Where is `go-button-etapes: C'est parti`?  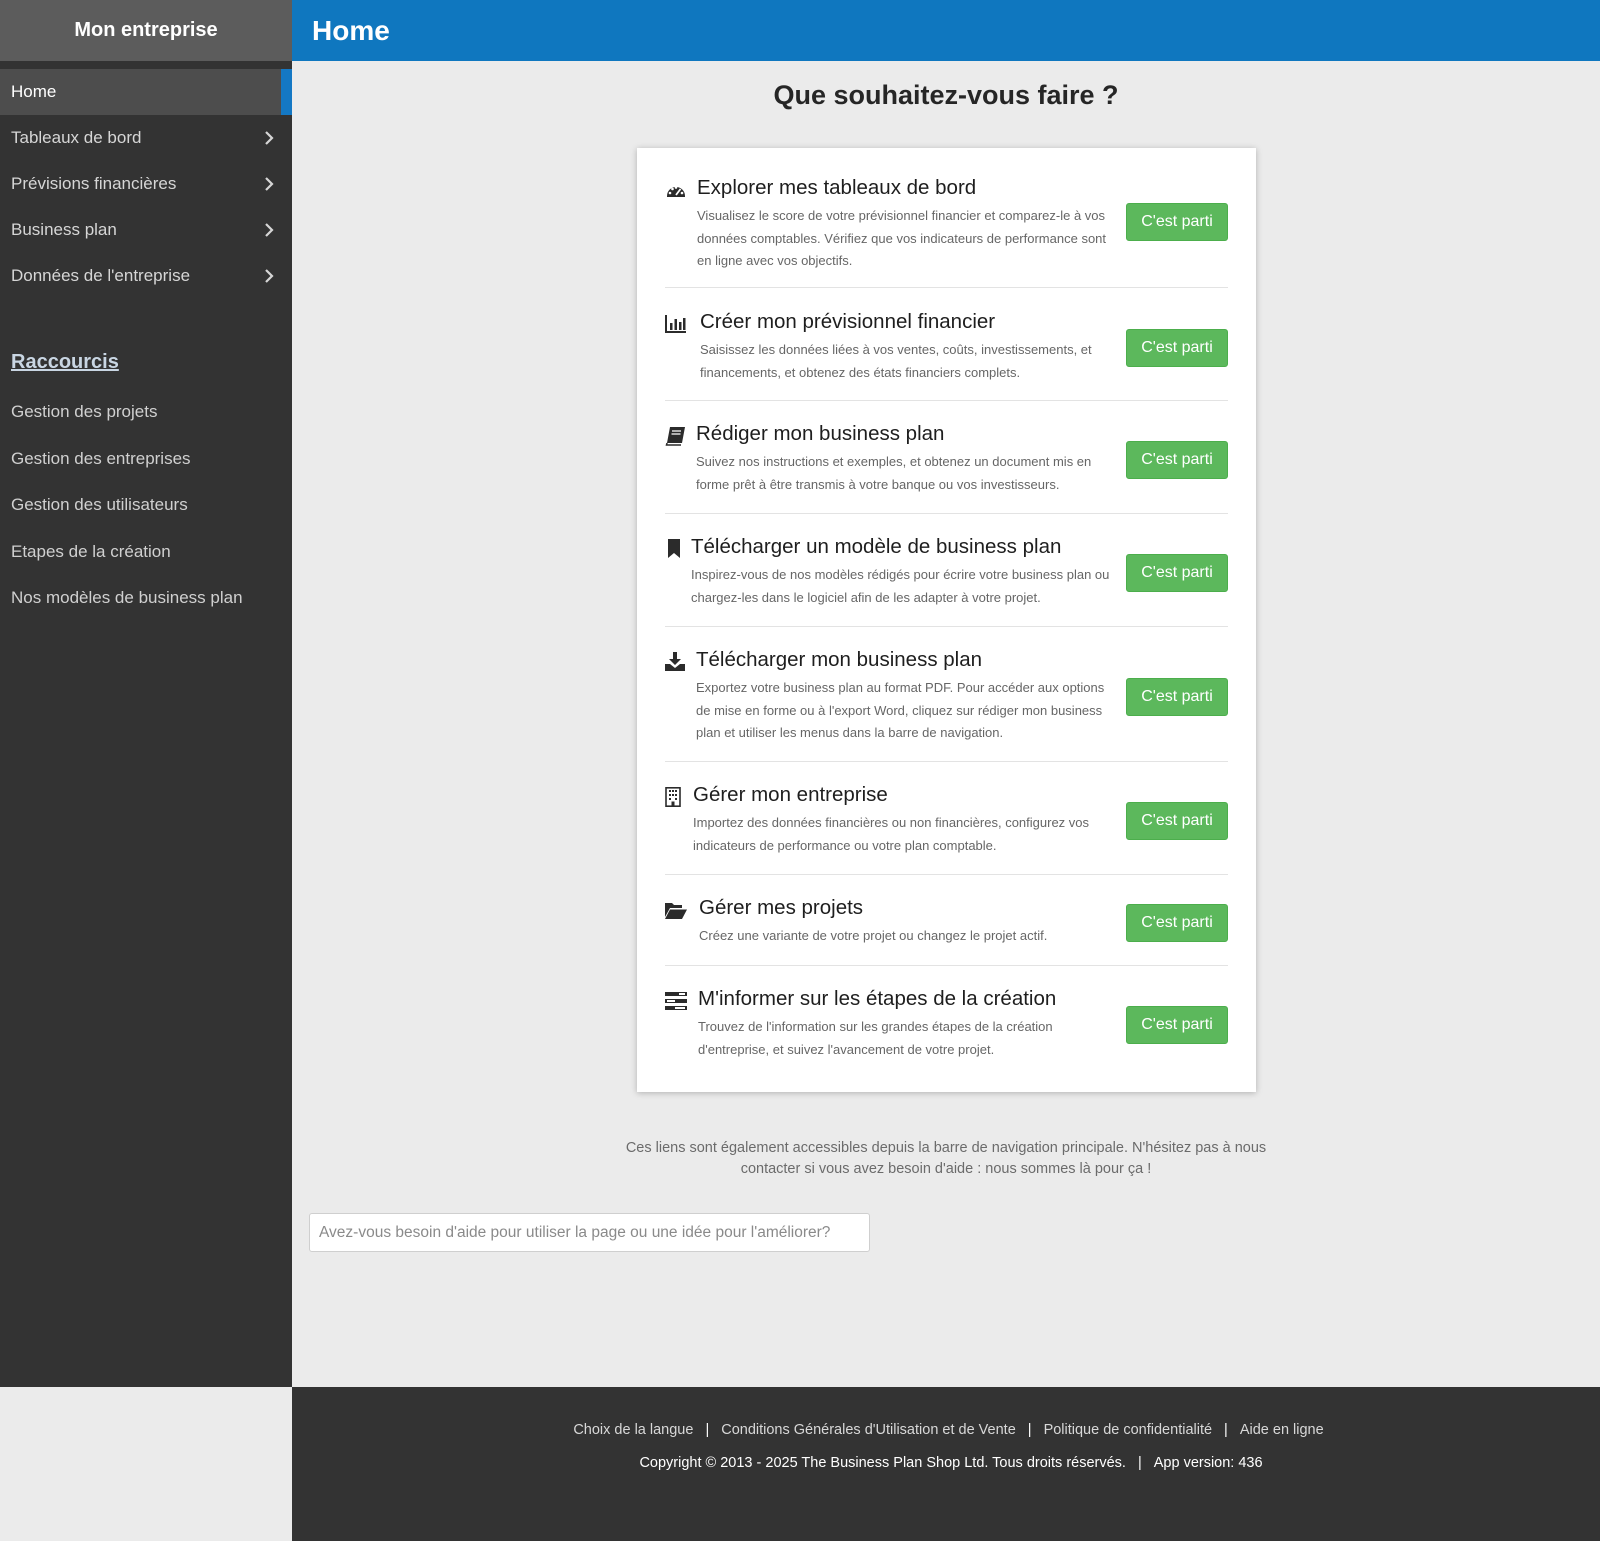
go-button-etapes: C'est parti is located at coordinates (1177, 1025).